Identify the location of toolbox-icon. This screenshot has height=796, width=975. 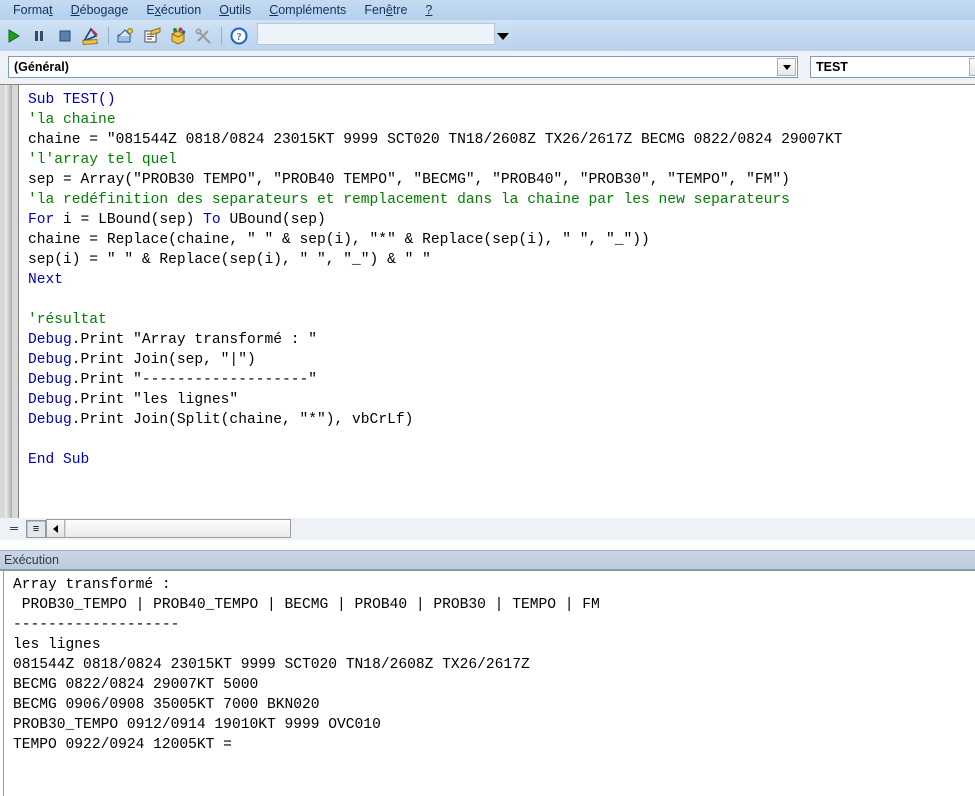
(204, 36).